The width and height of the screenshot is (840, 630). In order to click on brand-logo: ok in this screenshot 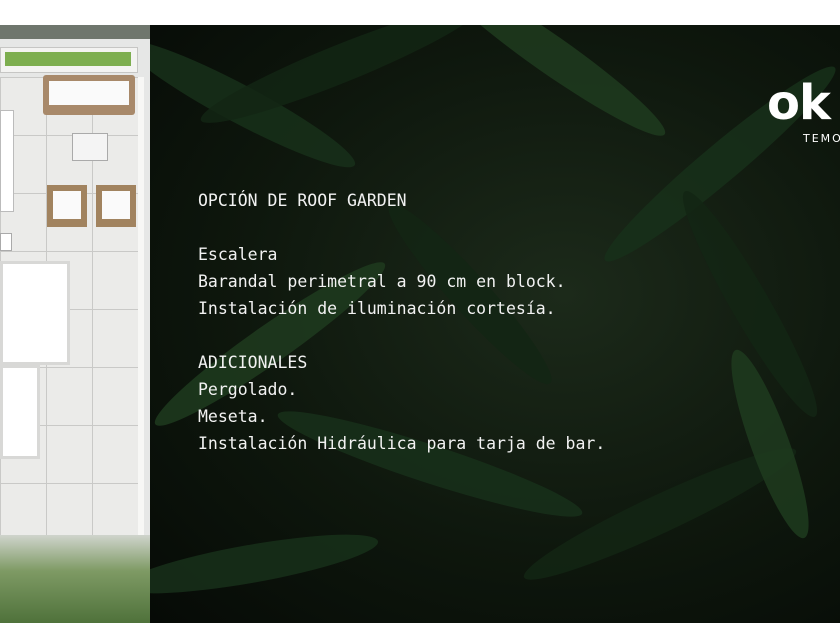, I will do `click(799, 103)`.